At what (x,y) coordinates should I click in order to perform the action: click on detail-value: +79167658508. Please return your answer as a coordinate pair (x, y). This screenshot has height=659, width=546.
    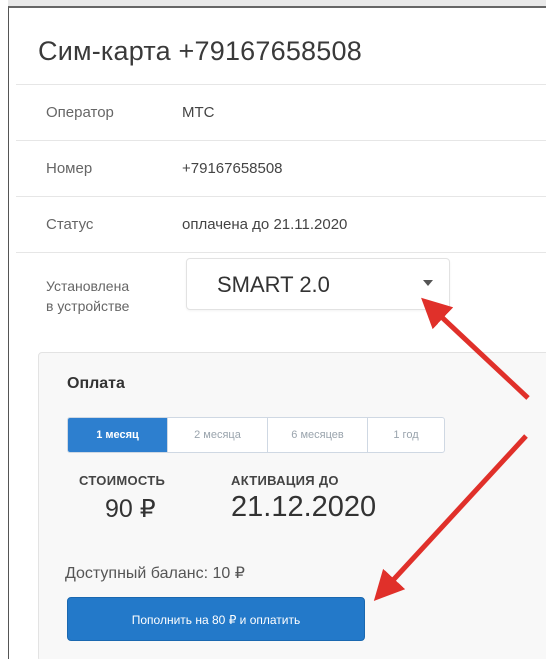
    Looking at the image, I should click on (232, 168).